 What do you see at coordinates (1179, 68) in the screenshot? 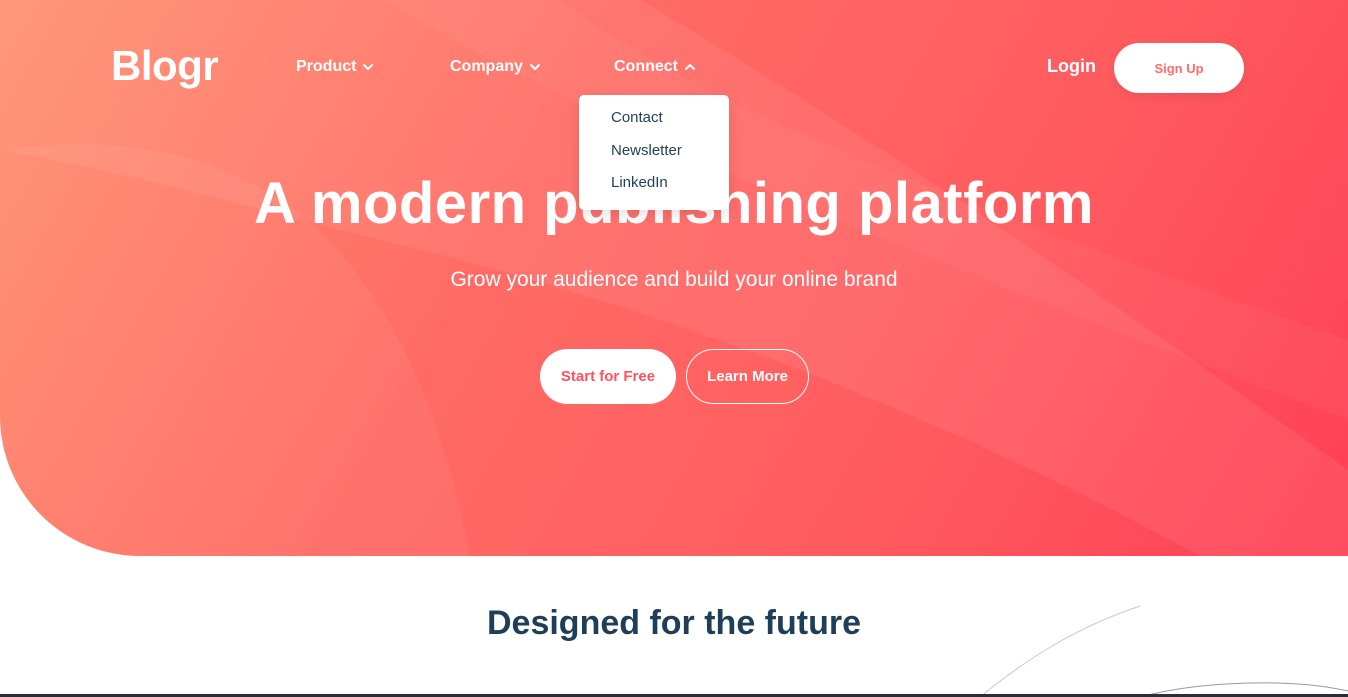
I see `sign-up-button: Sign Up` at bounding box center [1179, 68].